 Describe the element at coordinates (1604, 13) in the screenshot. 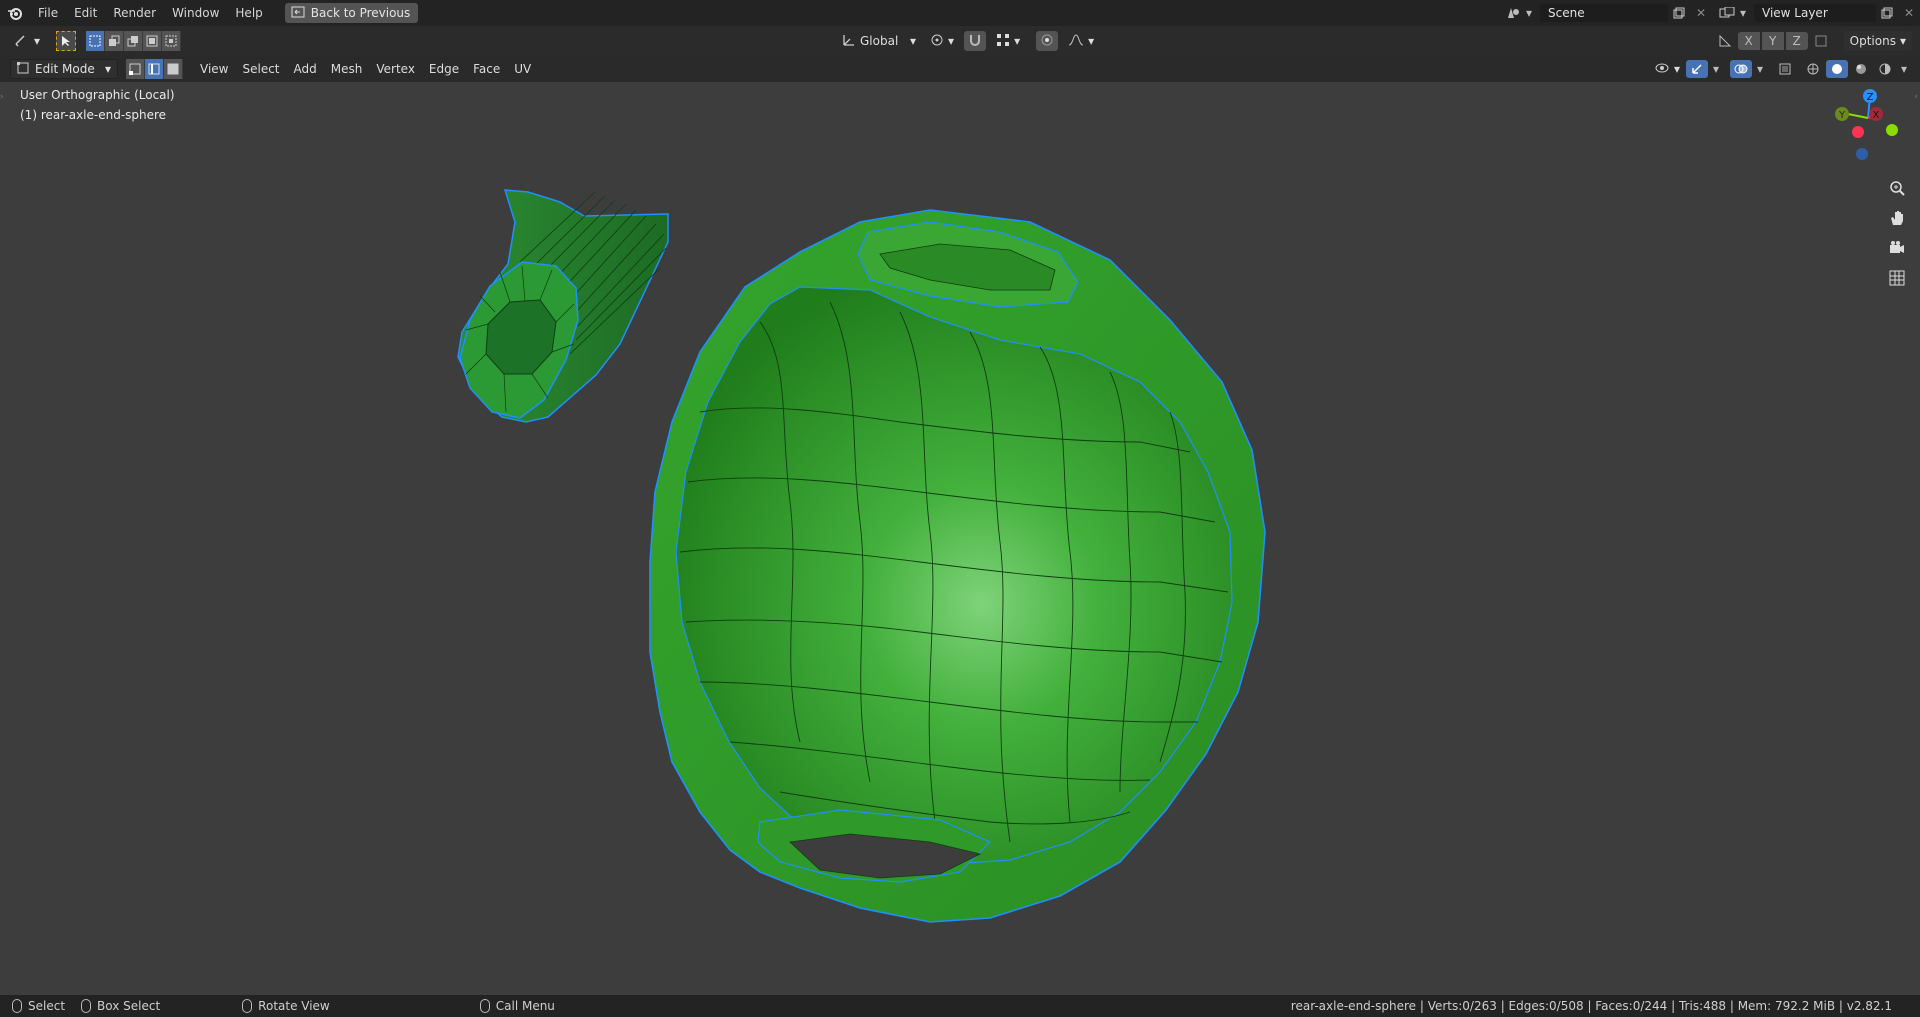

I see `scene-field: Scene` at that location.